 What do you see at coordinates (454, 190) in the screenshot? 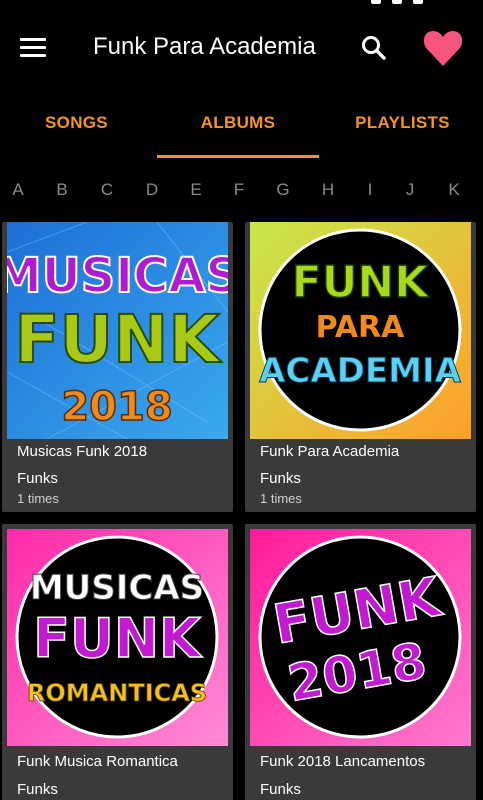
I see `letter-k: K` at bounding box center [454, 190].